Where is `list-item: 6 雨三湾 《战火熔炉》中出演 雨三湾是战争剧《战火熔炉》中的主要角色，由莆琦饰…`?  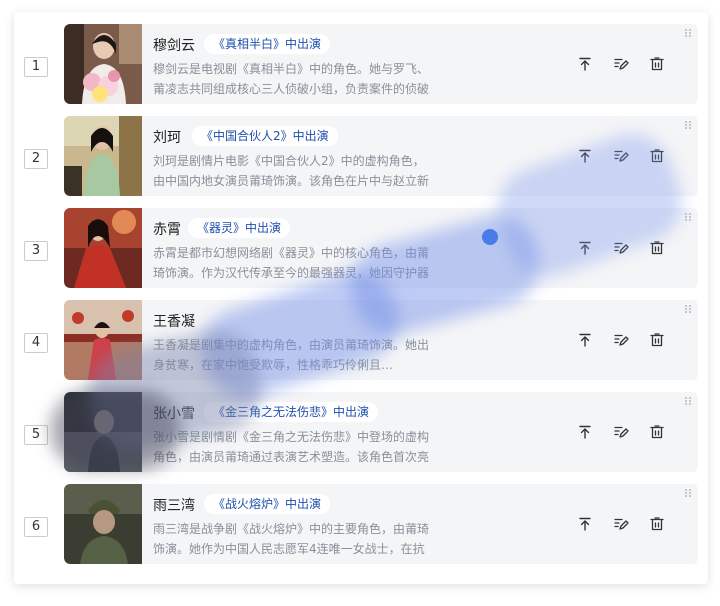
list-item: 6 雨三湾 《战火熔炉》中出演 雨三湾是战争剧《战火熔炉》中的主要角色，由莆琦饰… is located at coordinates (361, 524).